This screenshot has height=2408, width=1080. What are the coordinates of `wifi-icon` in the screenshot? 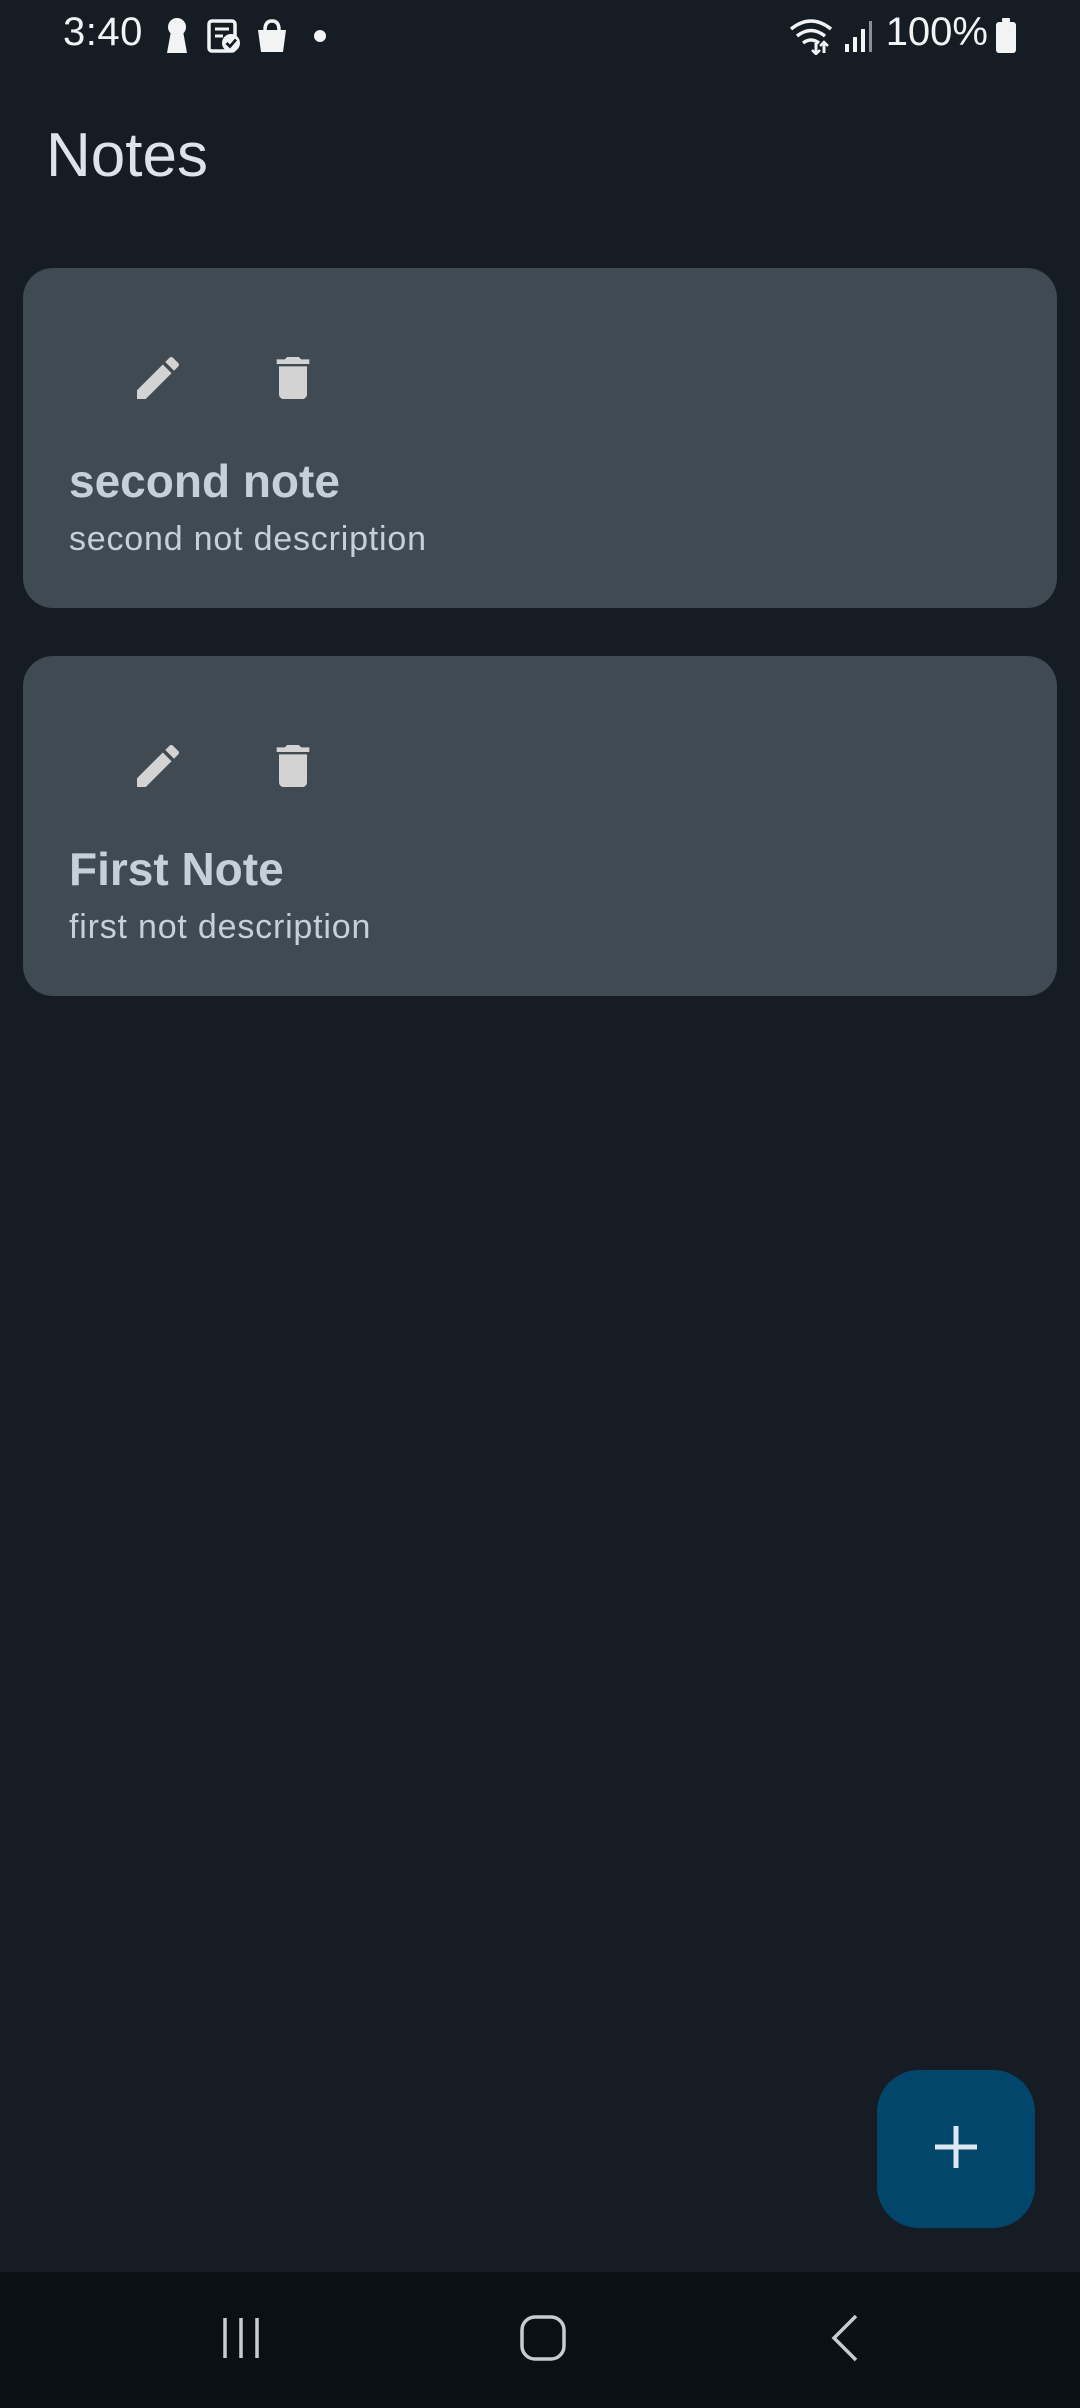 It's located at (811, 36).